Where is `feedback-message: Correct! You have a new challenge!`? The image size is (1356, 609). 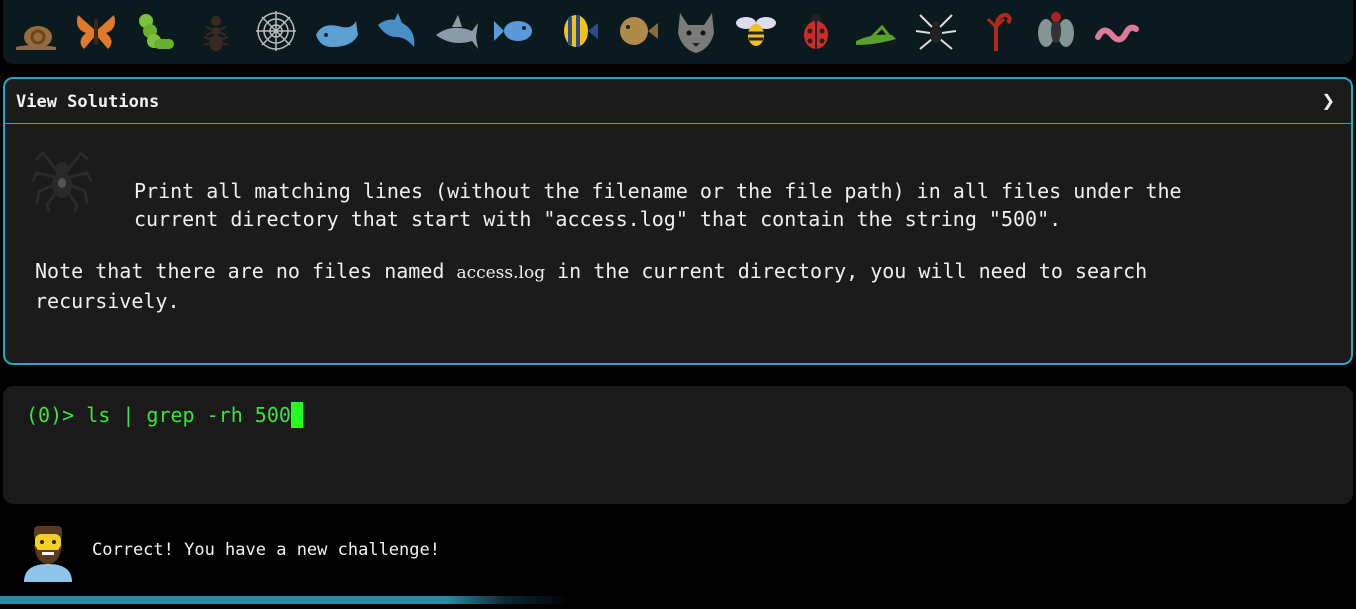
feedback-message: Correct! You have a new challenge! is located at coordinates (266, 550).